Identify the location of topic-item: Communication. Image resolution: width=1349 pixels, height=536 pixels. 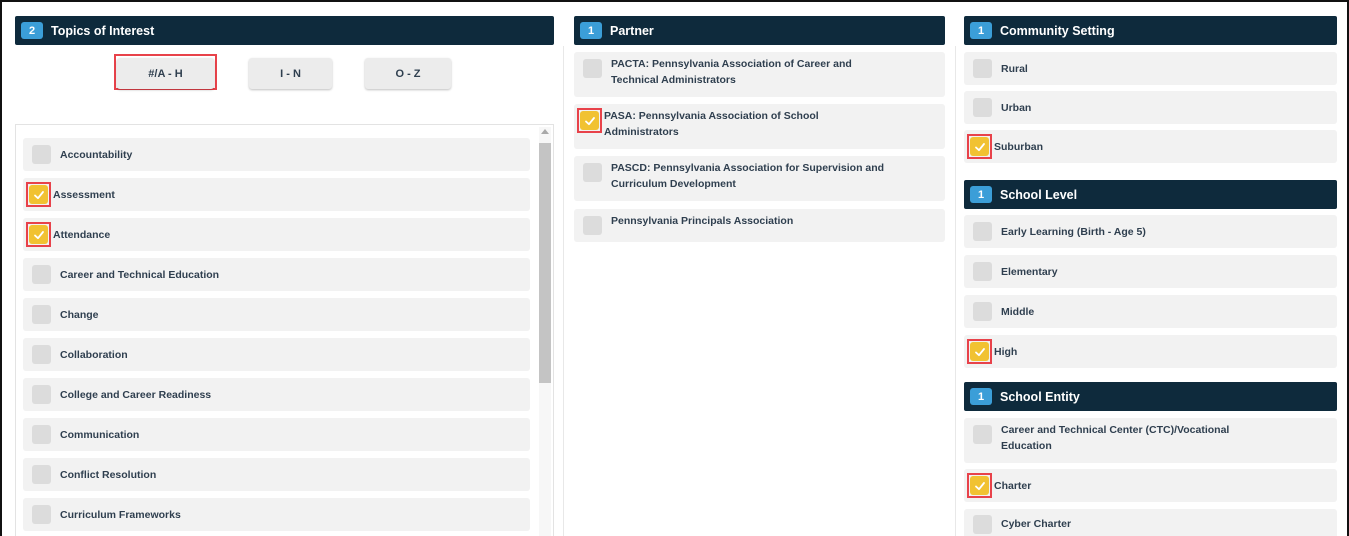
(276, 434).